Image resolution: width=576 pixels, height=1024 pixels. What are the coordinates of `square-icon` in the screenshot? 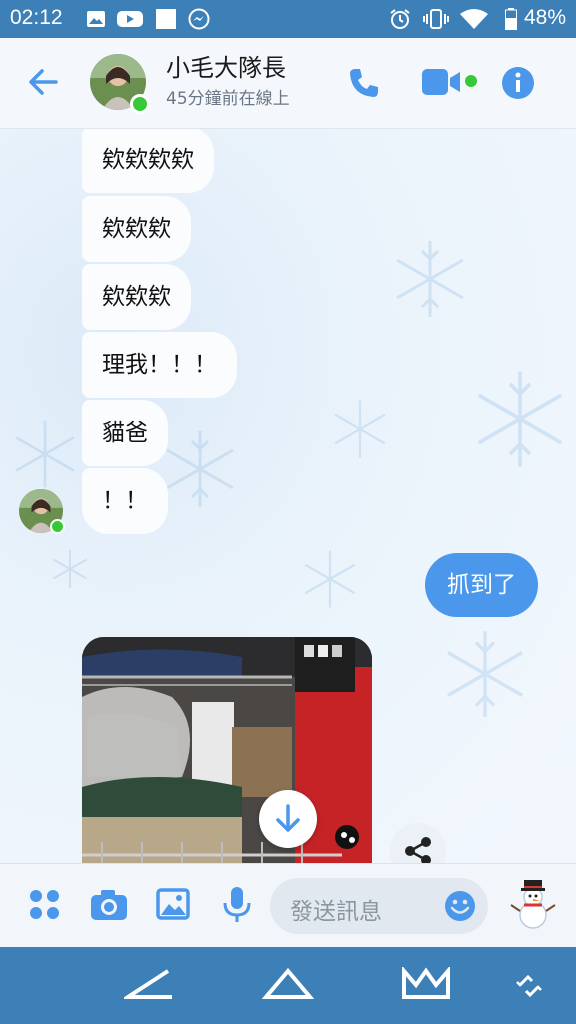 It's located at (166, 19).